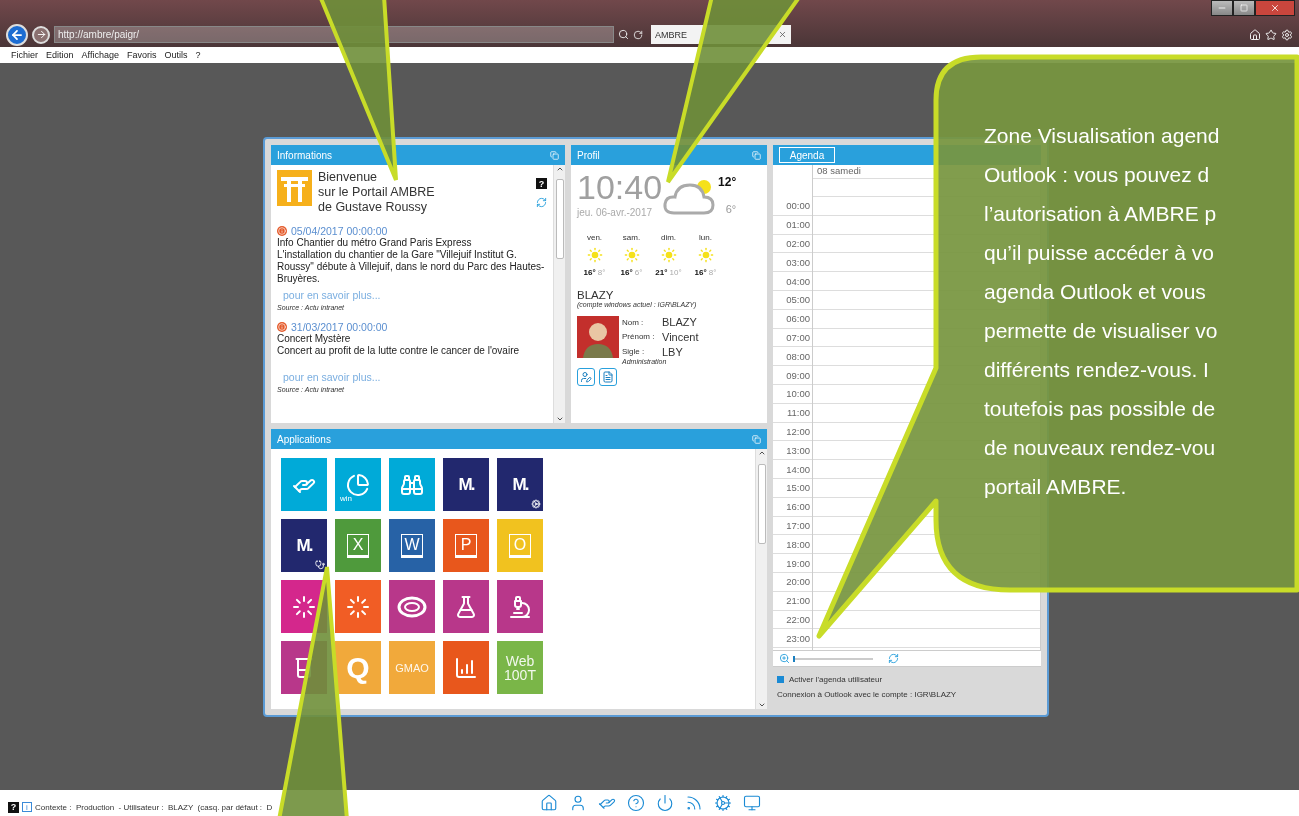 This screenshot has height=816, width=1299. I want to click on zoom-icon, so click(784, 658).